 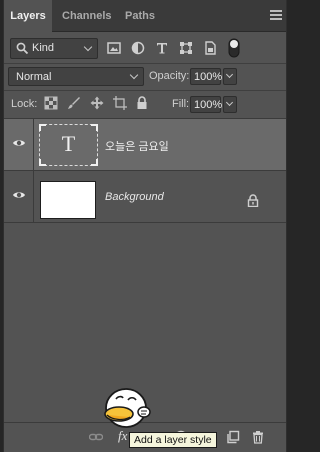 I want to click on filter-toggle-icon, so click(x=234, y=48).